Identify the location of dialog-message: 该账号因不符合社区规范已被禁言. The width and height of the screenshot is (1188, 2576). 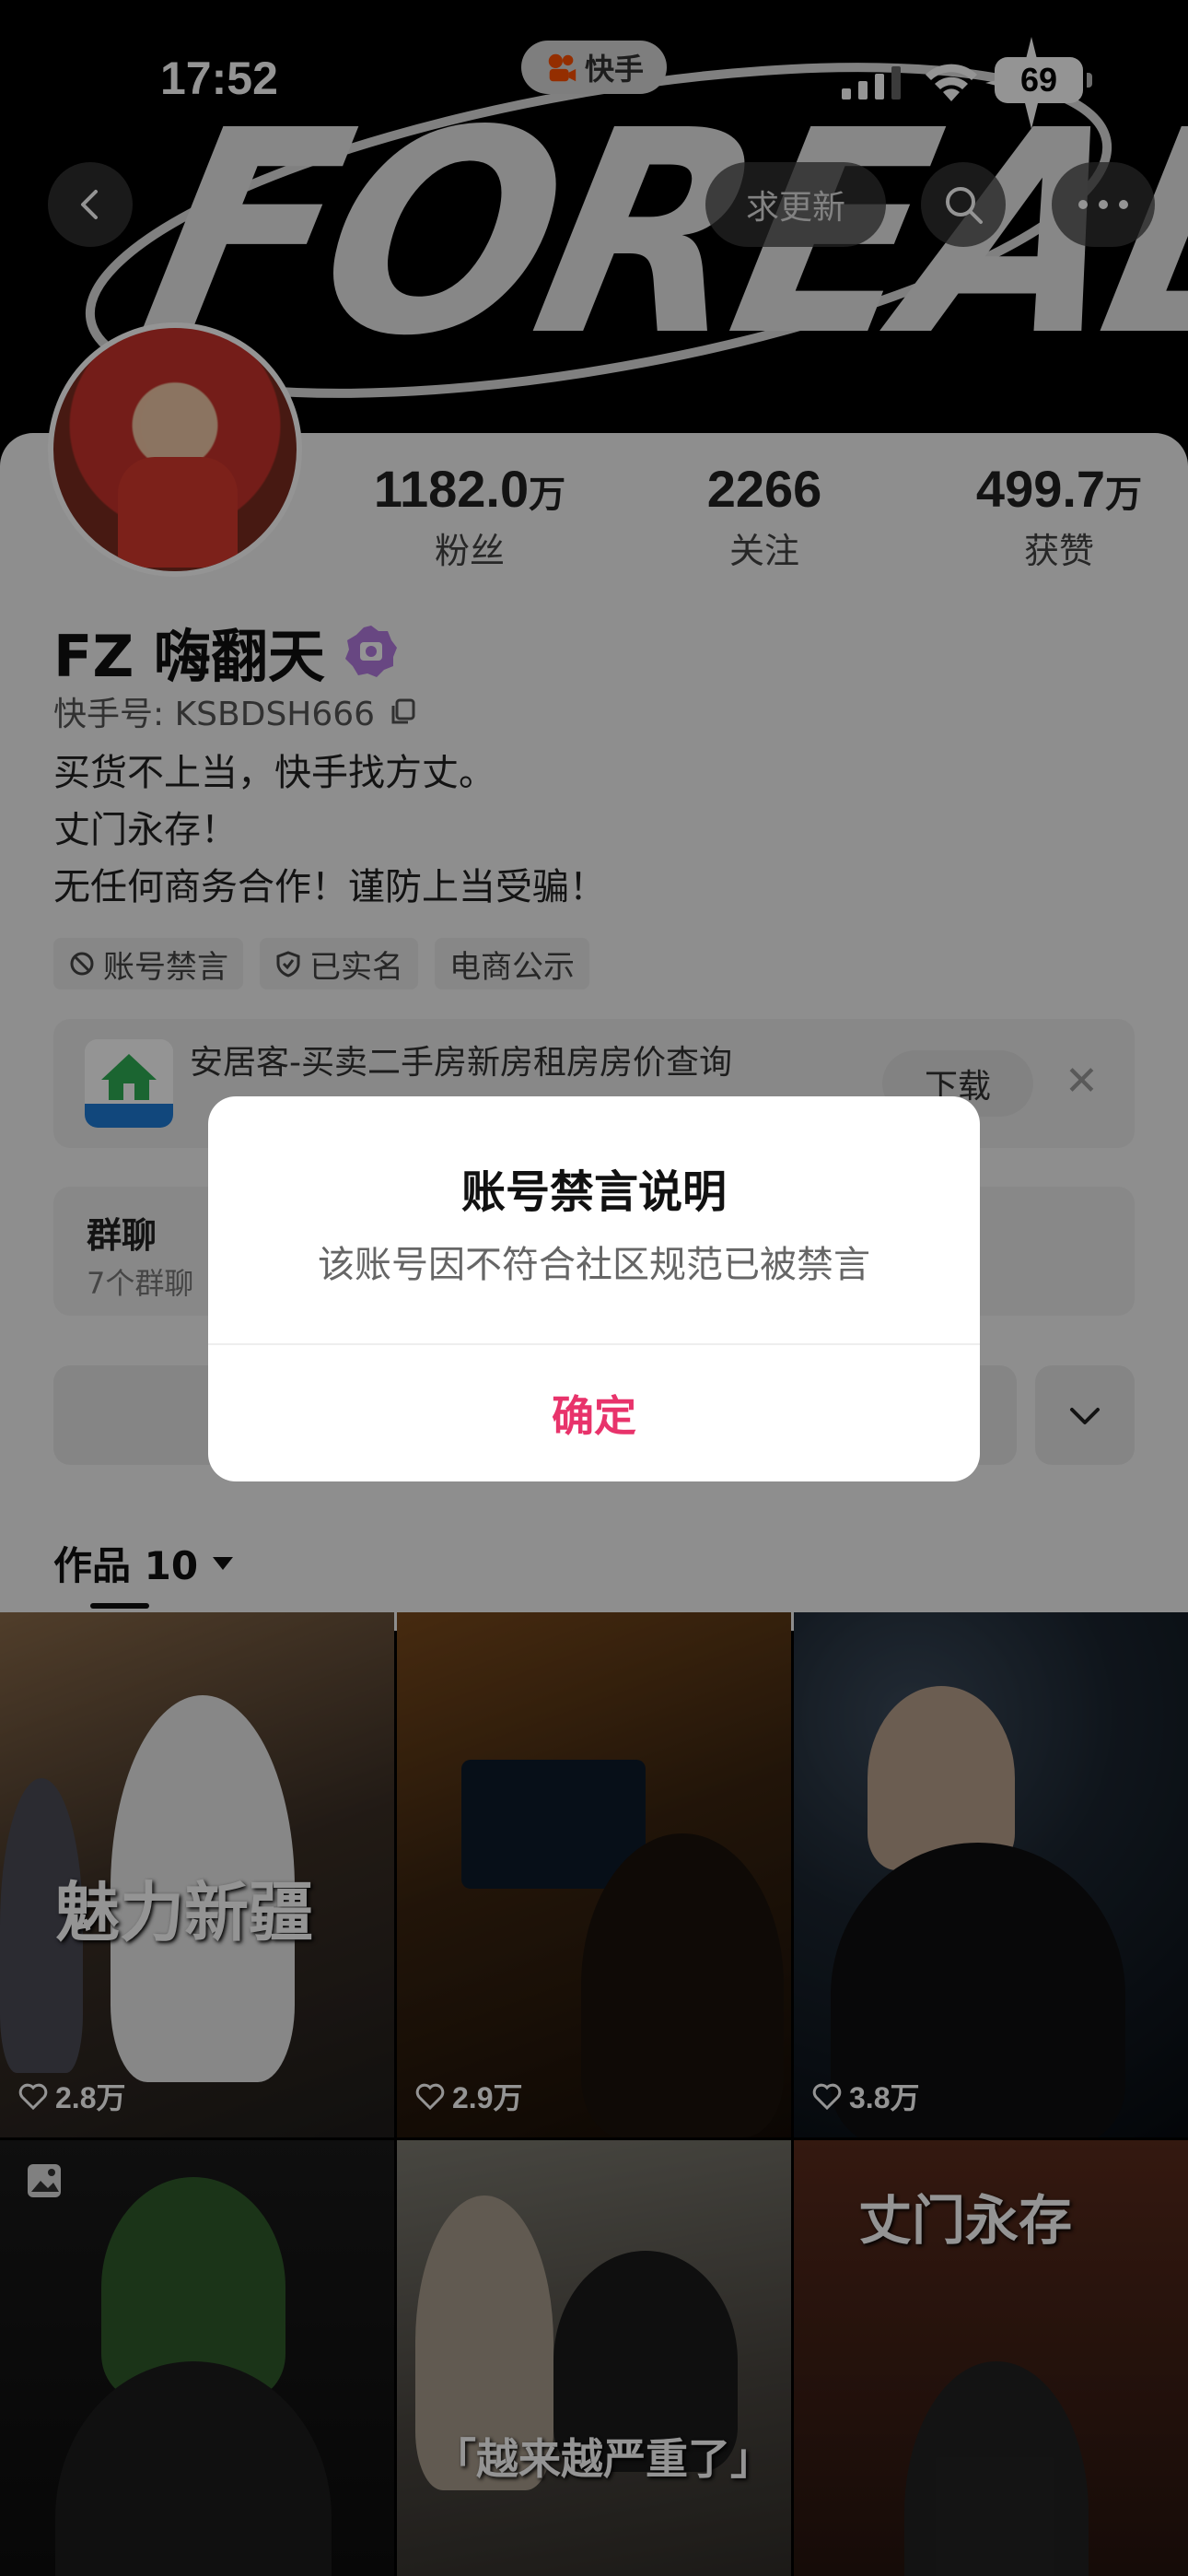
(594, 1265).